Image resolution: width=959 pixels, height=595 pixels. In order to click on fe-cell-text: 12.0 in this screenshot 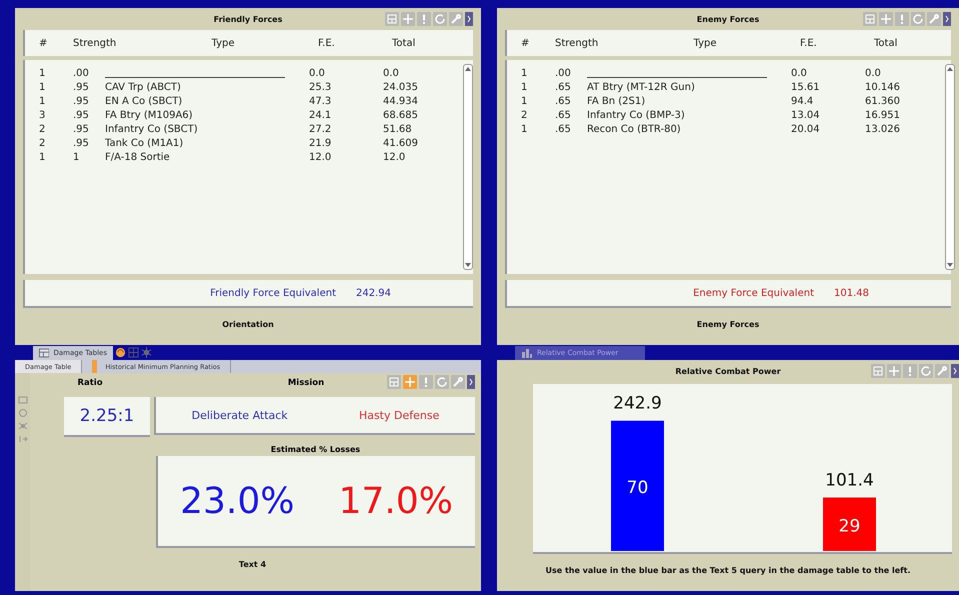, I will do `click(320, 158)`.